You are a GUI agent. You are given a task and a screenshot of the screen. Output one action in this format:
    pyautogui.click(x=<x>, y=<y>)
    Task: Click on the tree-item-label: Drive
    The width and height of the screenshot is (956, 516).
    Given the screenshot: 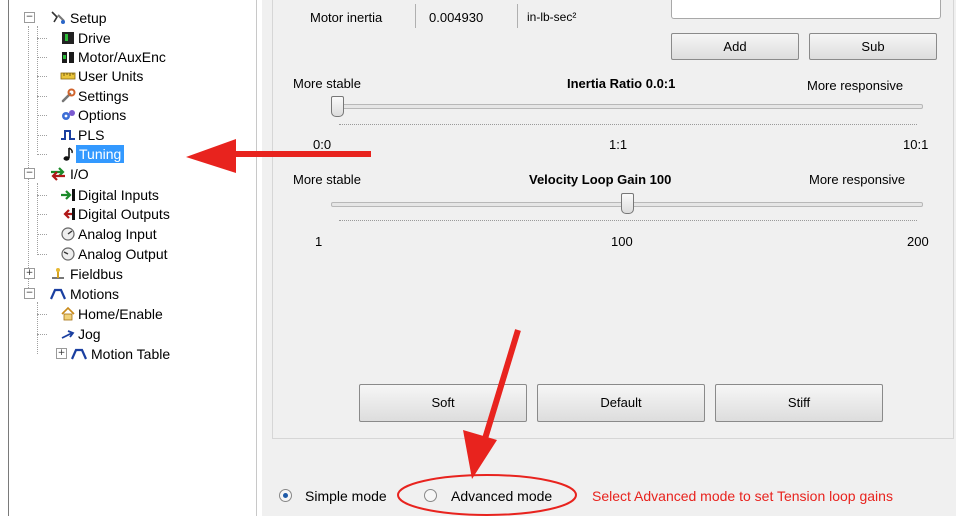 What is the action you would take?
    pyautogui.click(x=94, y=38)
    